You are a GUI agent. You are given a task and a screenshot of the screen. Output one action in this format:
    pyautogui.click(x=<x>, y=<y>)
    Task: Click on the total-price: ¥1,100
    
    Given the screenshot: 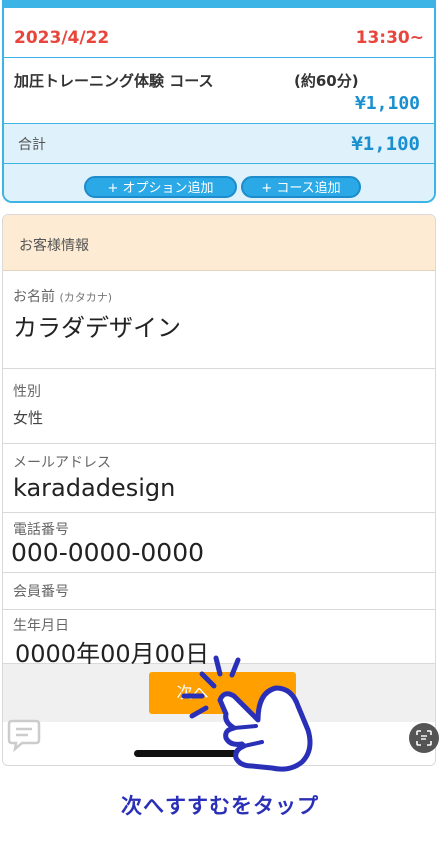 What is the action you would take?
    pyautogui.click(x=385, y=143)
    